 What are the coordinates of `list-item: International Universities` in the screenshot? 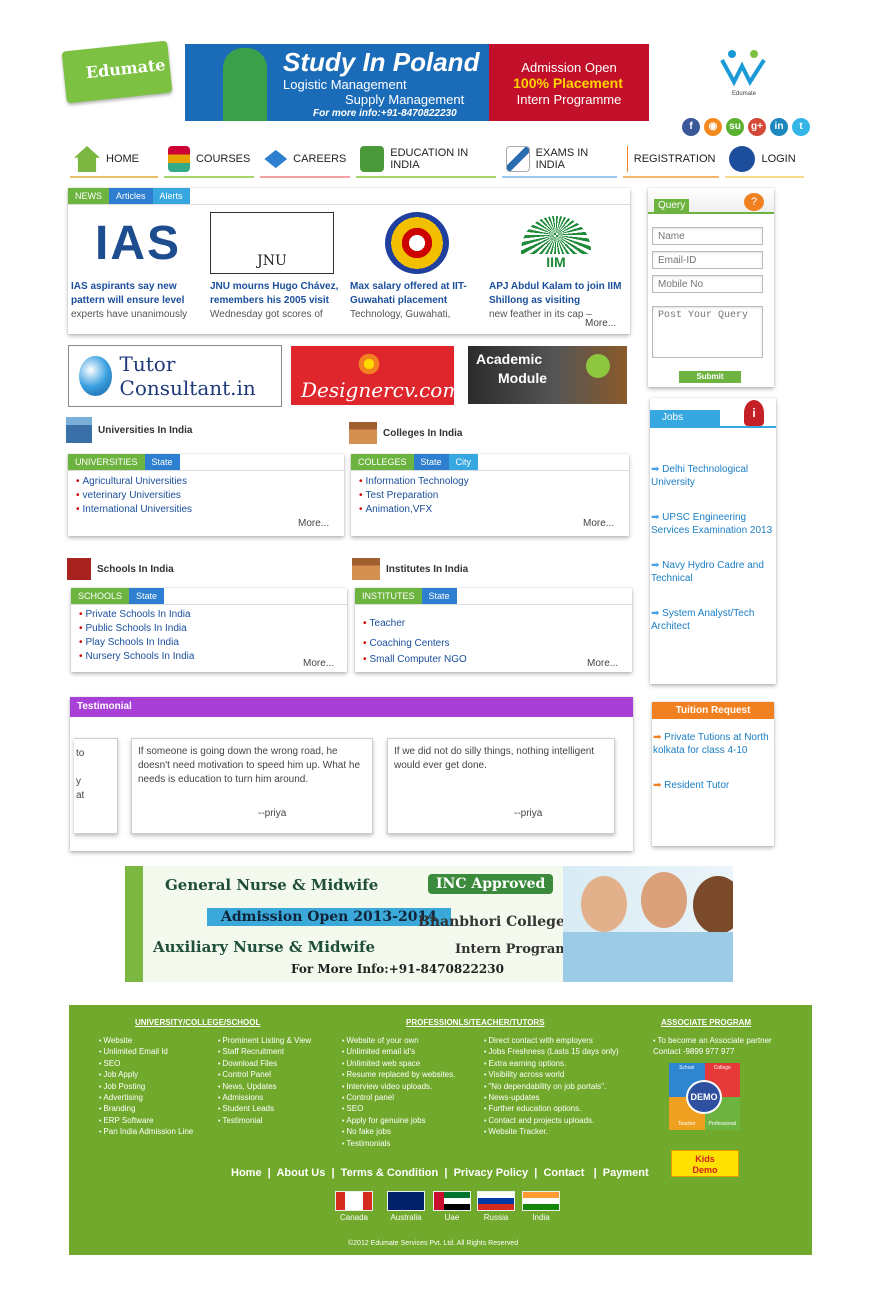 It's located at (206, 510).